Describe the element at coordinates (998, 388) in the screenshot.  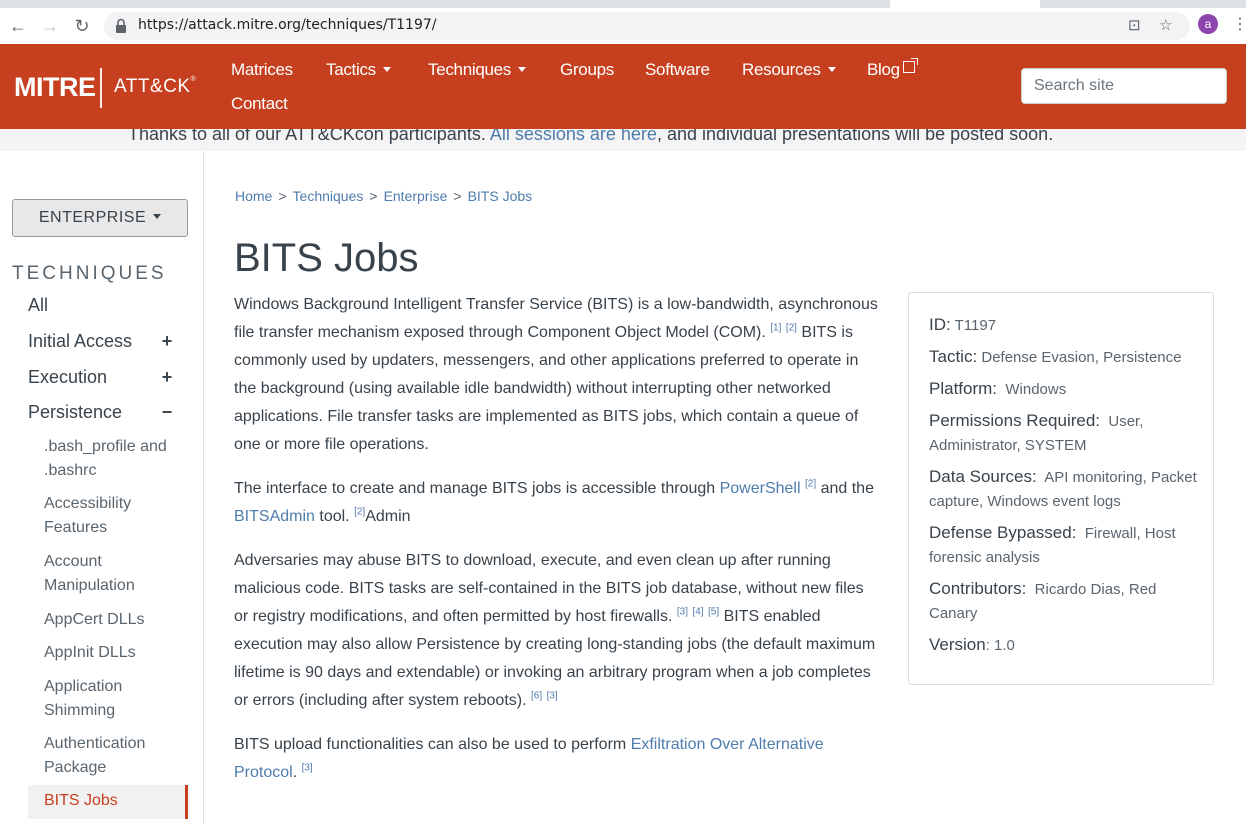
I see `card-platform: Platform: Windows` at that location.